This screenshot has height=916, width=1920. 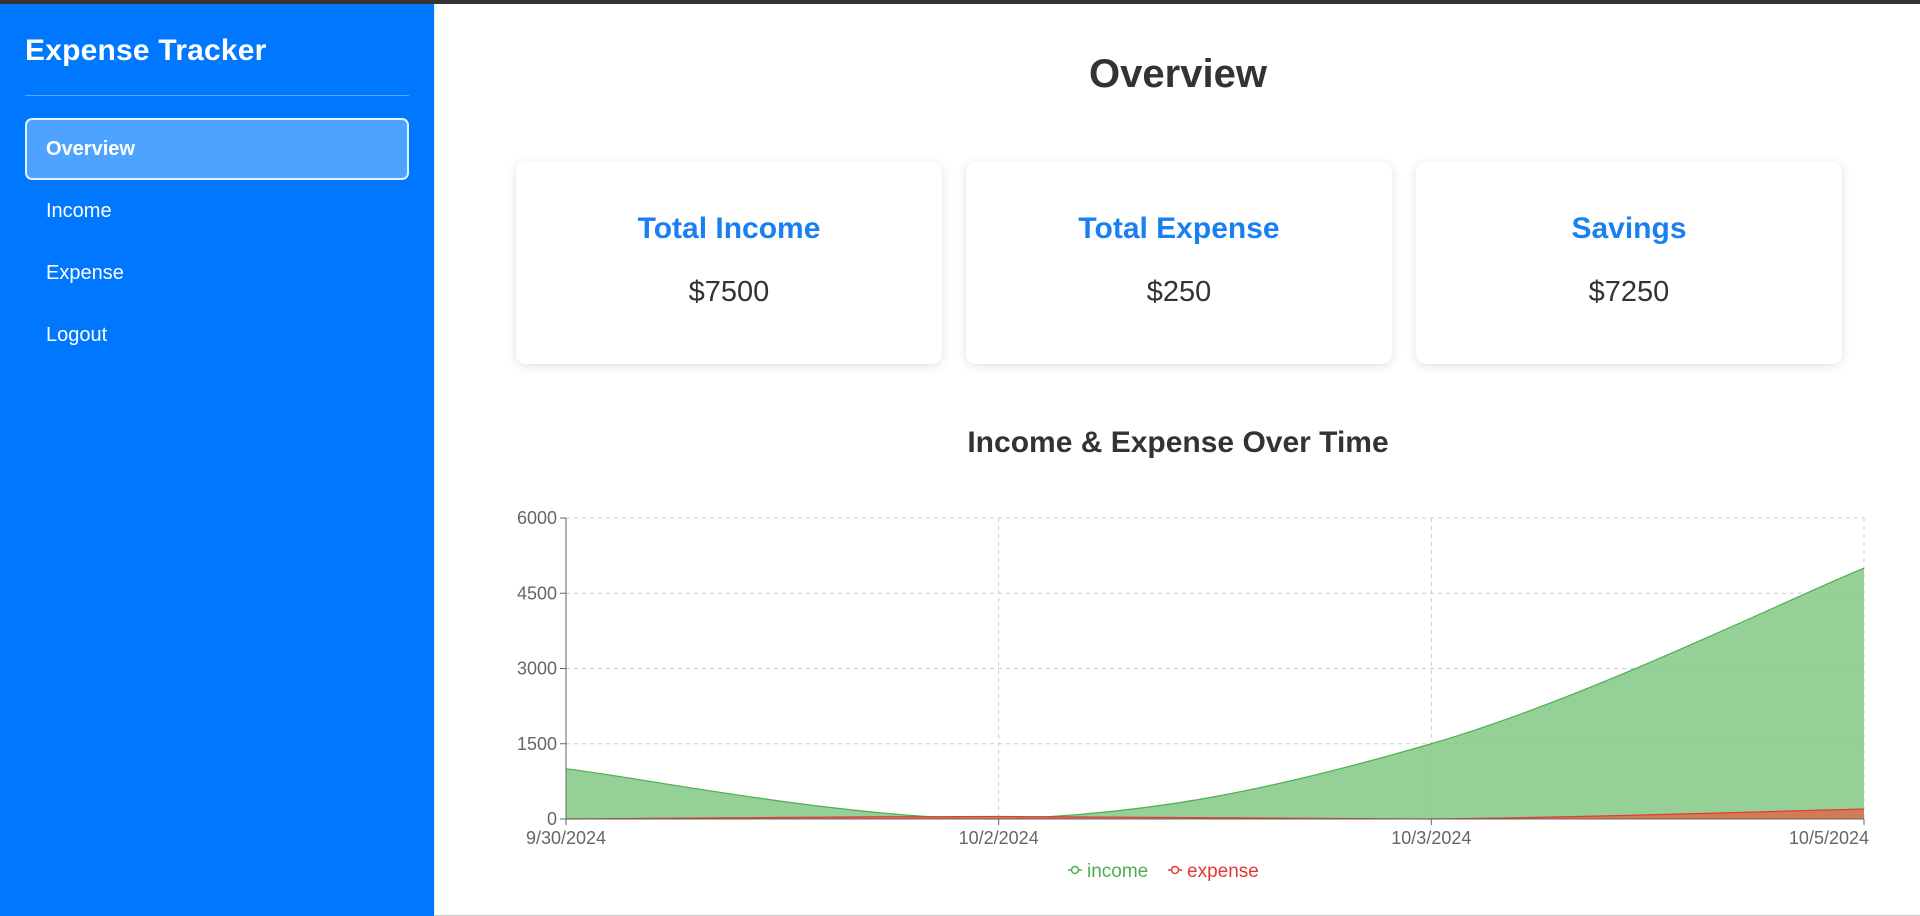 What do you see at coordinates (1075, 870) in the screenshot?
I see `income-legend-marker` at bounding box center [1075, 870].